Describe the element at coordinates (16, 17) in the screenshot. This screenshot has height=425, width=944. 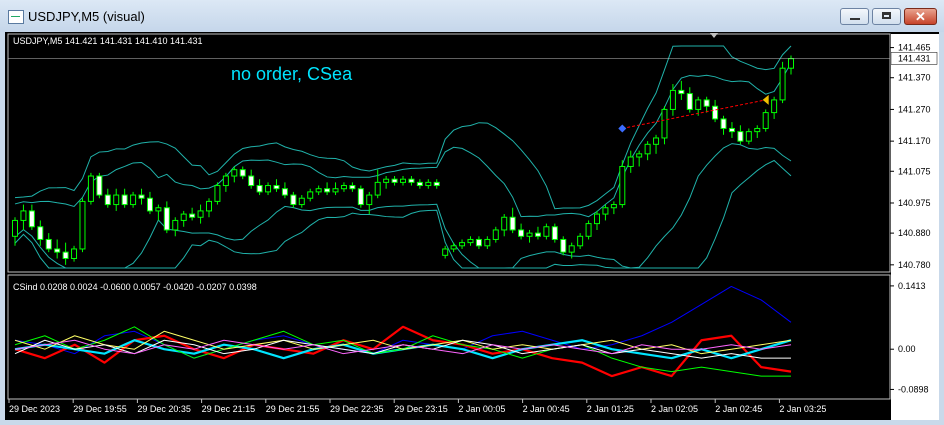
I see `chart-window-icon` at that location.